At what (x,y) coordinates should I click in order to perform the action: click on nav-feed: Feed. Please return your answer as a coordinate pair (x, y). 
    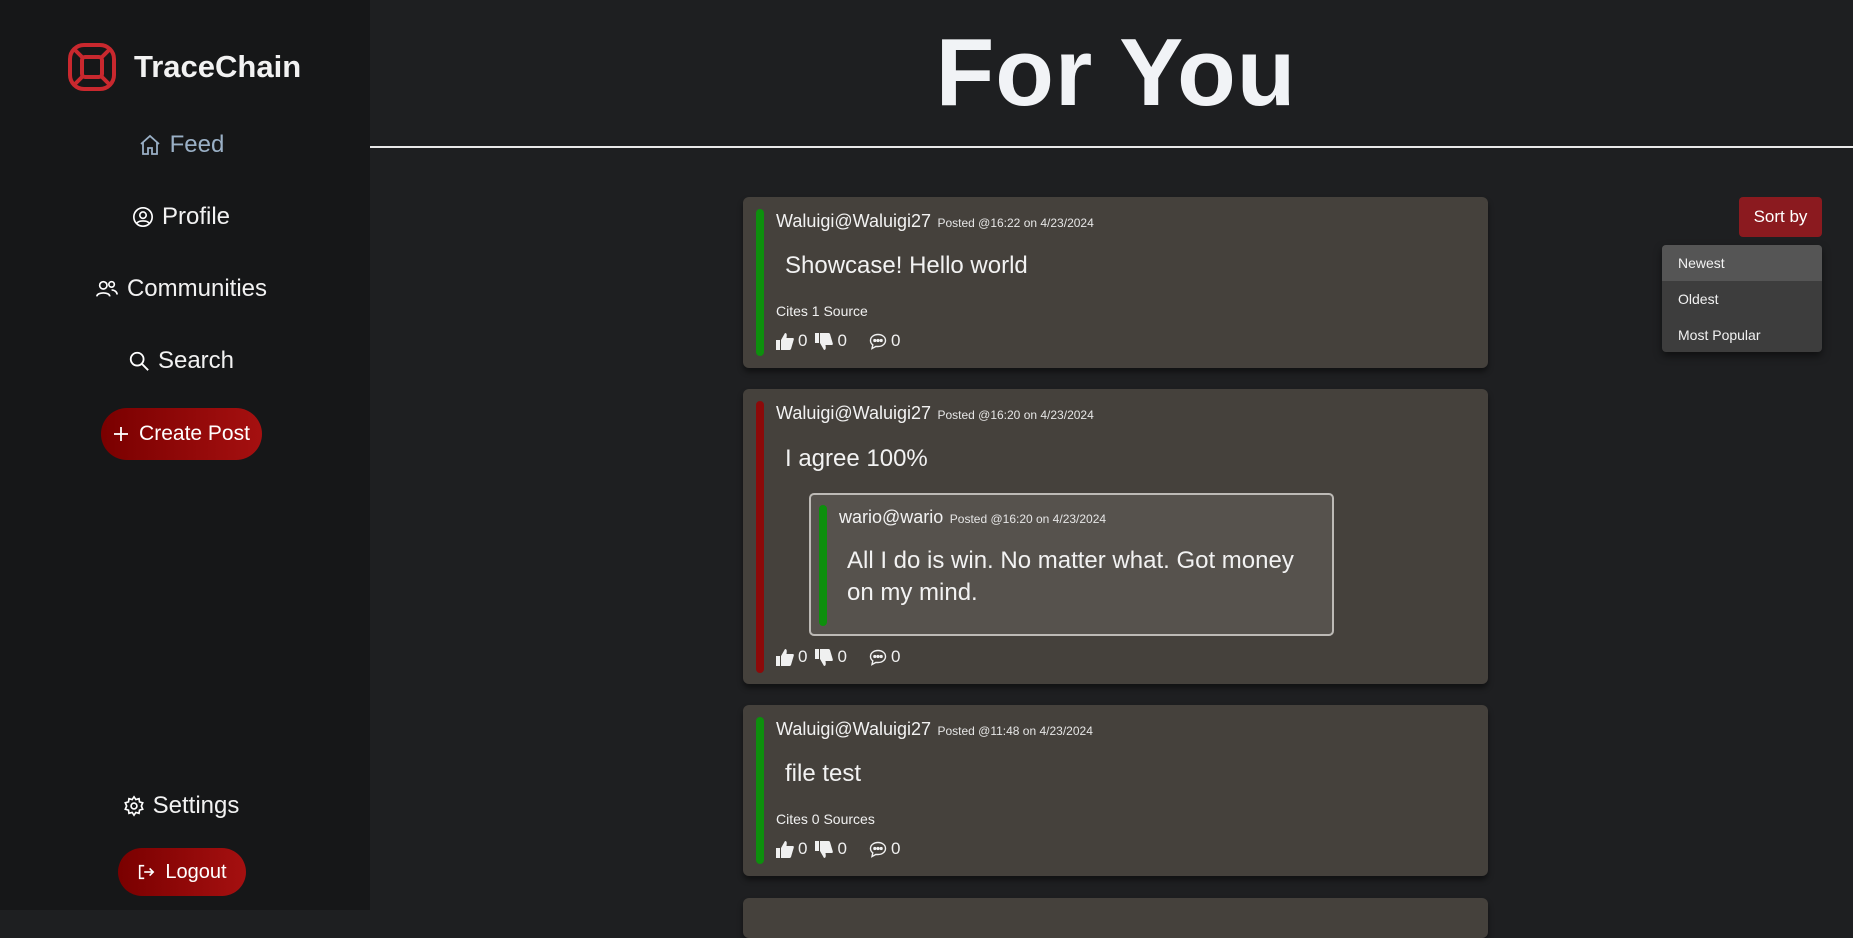
    Looking at the image, I should click on (181, 145).